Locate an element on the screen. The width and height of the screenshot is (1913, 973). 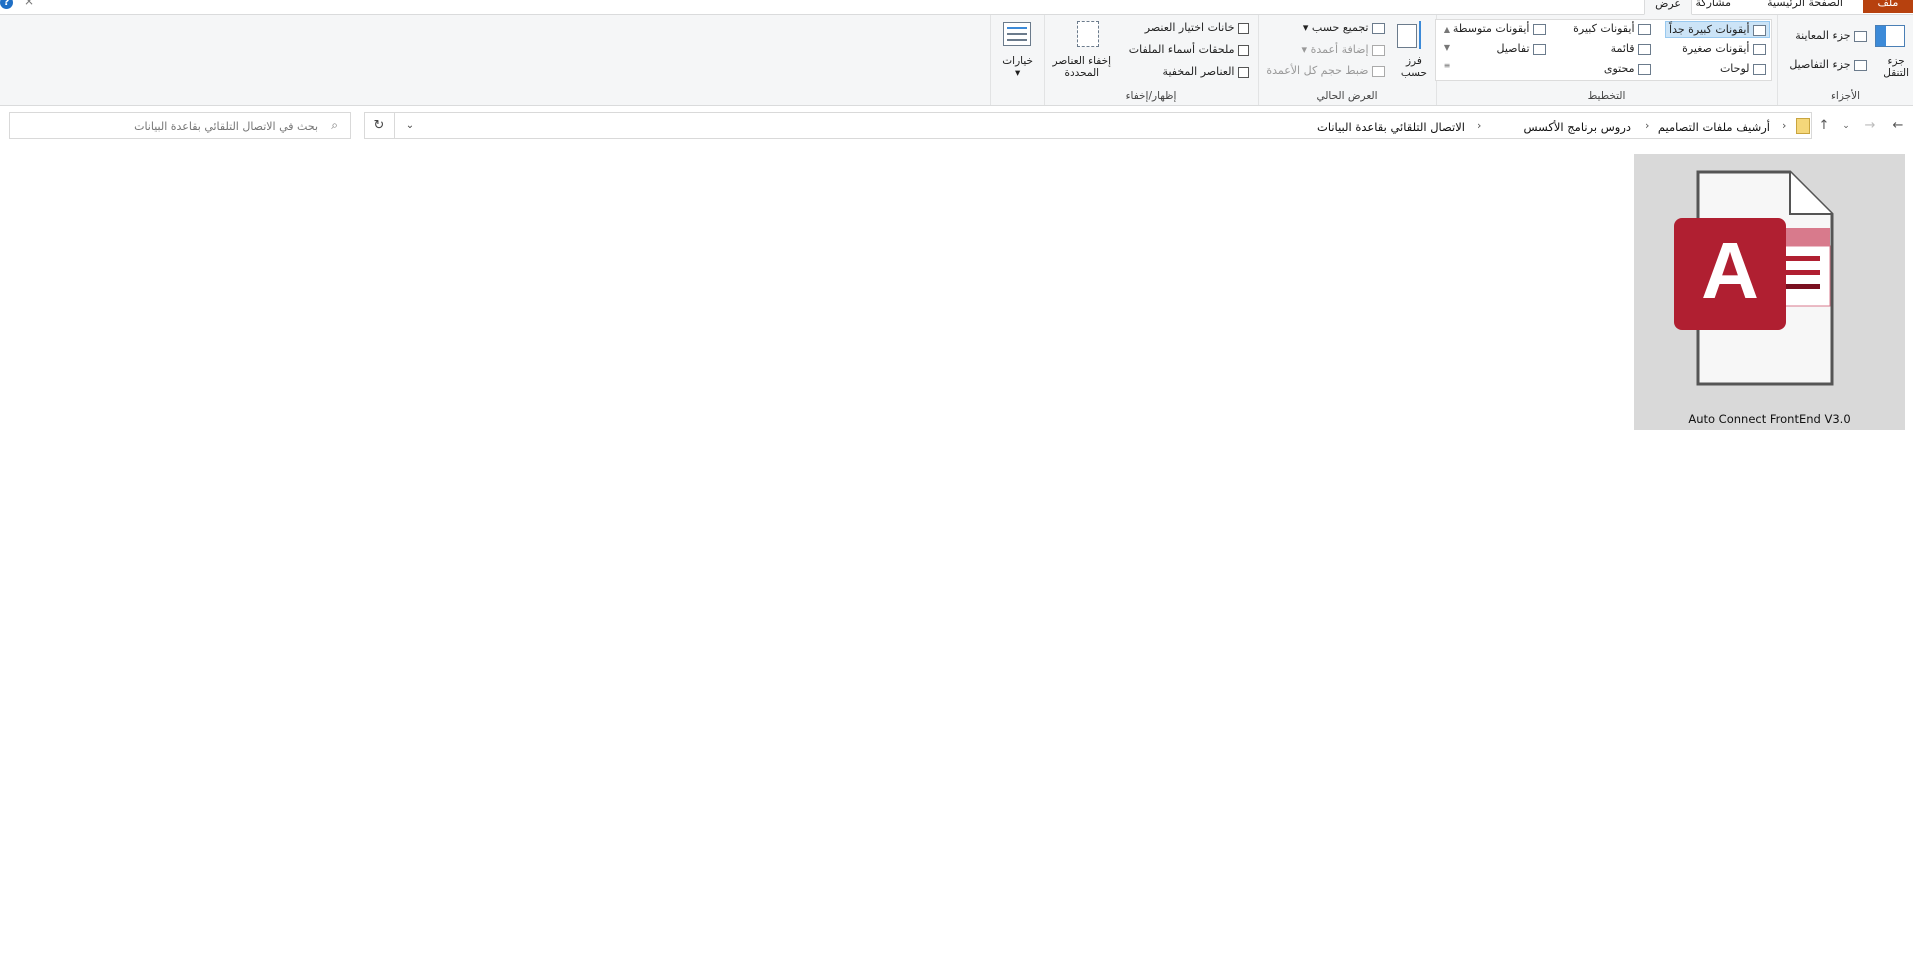
access-app-letter: A is located at coordinates (1730, 270).